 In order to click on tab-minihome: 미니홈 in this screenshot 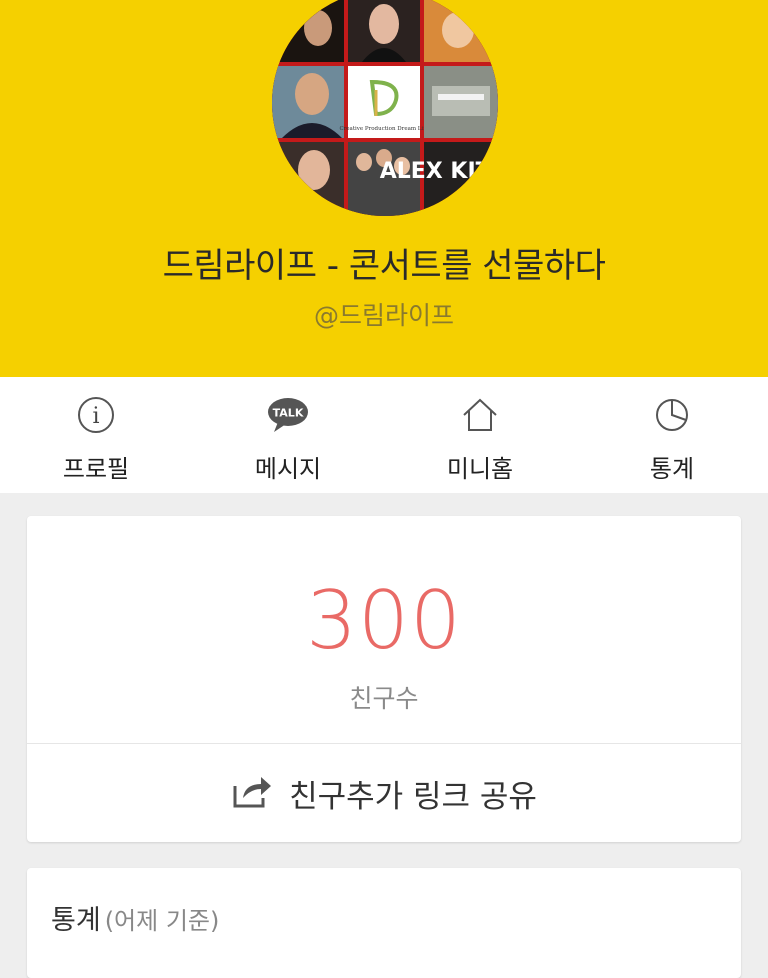, I will do `click(480, 435)`.